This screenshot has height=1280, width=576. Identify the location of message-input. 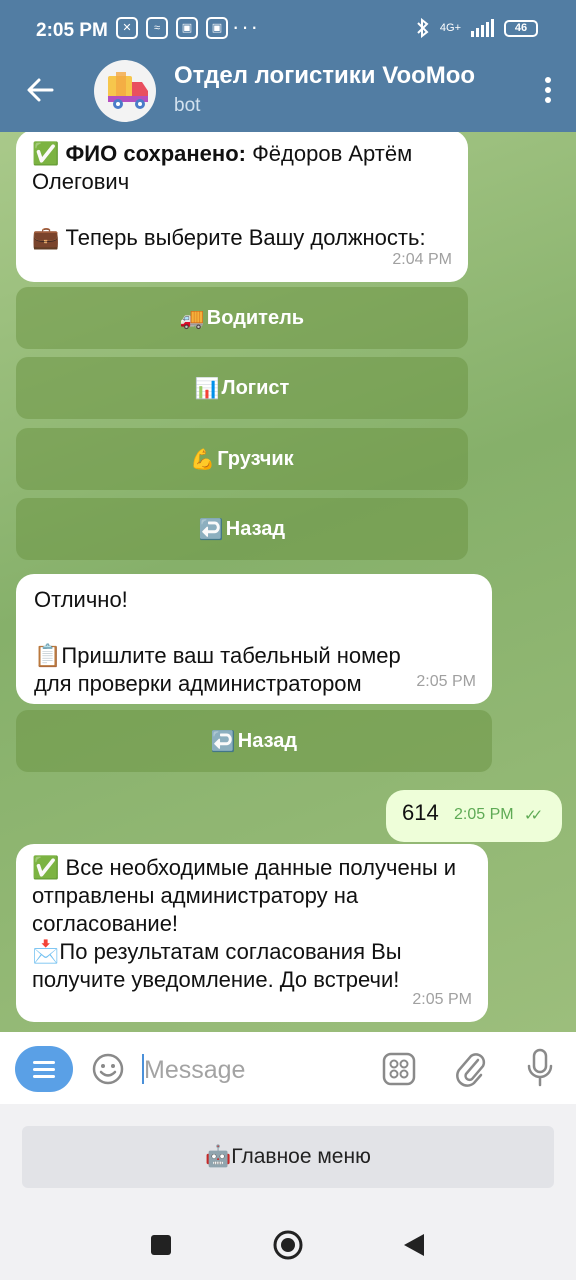
(254, 1070).